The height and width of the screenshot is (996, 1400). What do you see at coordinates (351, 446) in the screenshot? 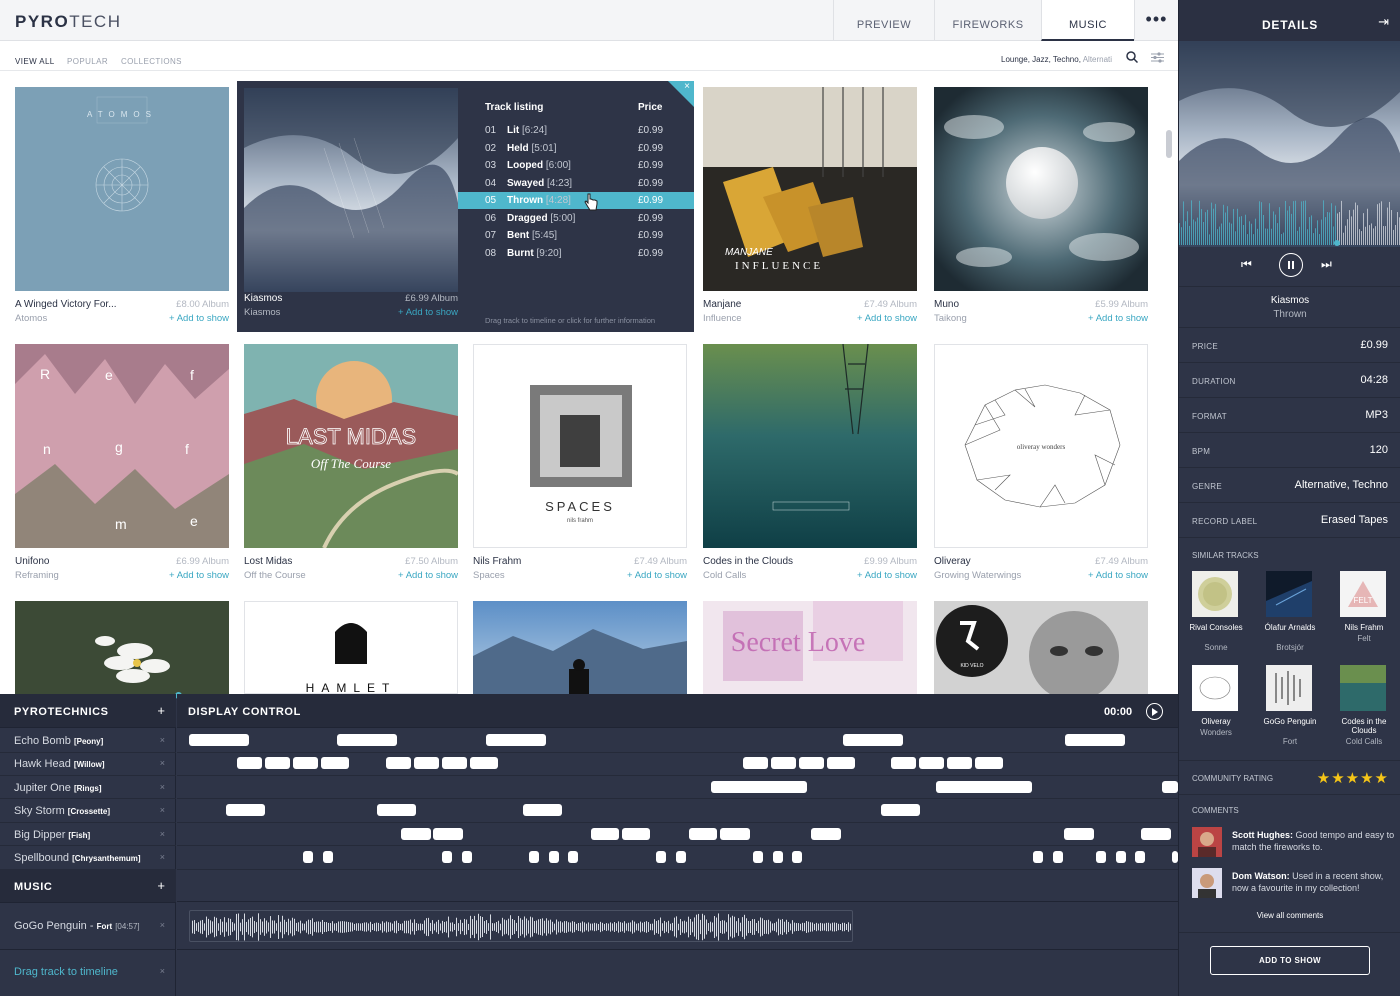
I see `album-cover: LAST MIDAS Off The Course` at bounding box center [351, 446].